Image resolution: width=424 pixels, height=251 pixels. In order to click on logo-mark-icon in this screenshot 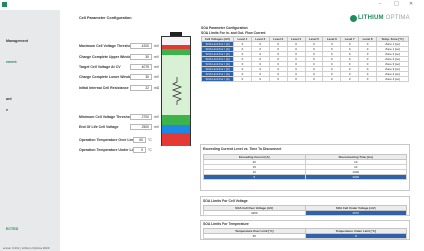, I will do `click(353, 18)`.